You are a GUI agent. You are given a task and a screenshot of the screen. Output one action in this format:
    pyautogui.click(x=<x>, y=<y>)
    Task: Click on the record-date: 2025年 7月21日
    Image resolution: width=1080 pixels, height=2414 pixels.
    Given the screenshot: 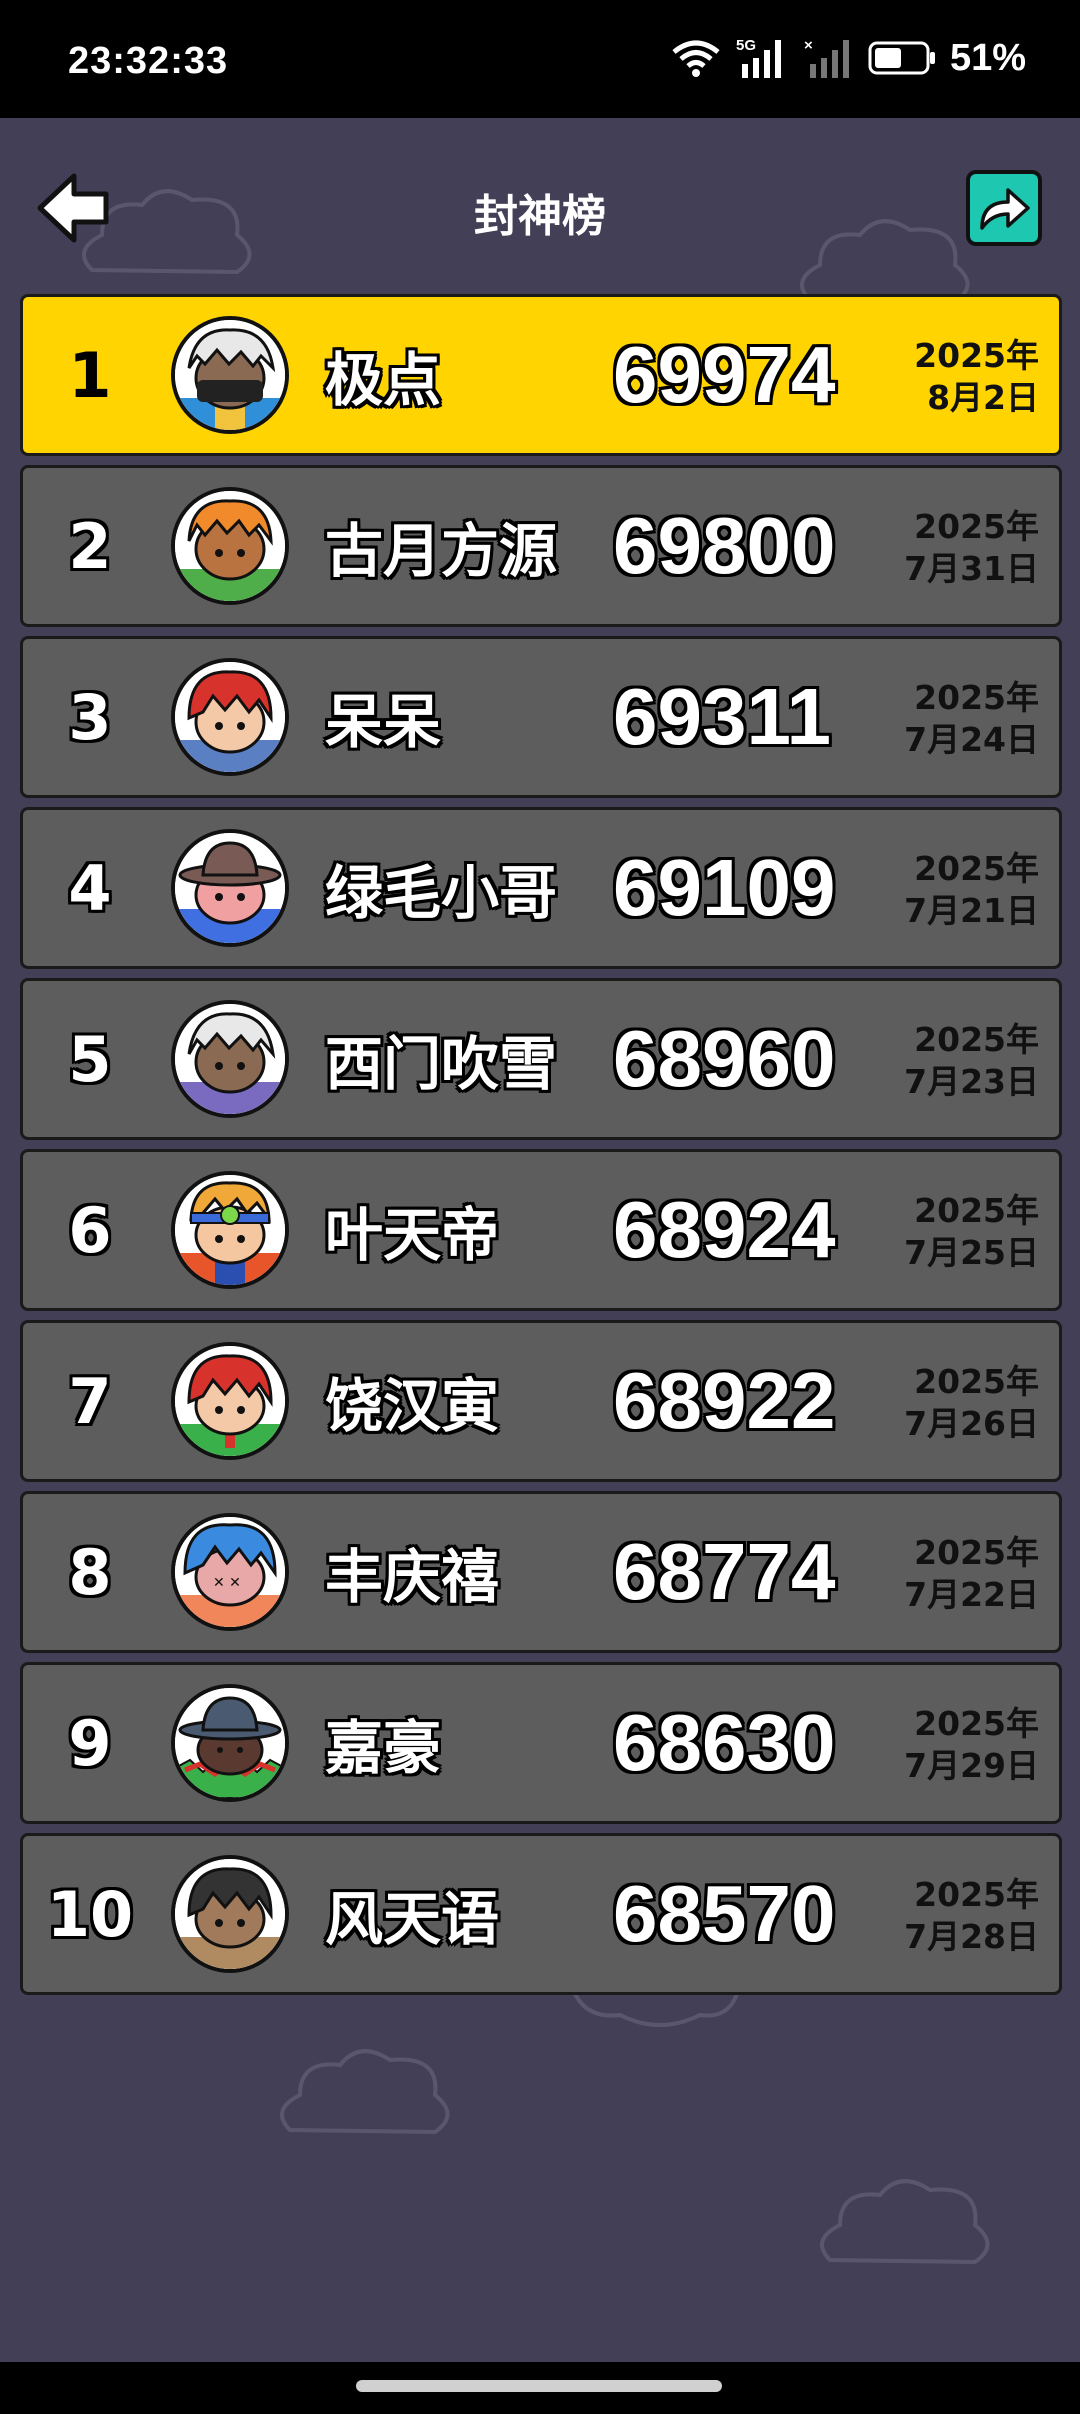 What is the action you would take?
    pyautogui.click(x=971, y=890)
    